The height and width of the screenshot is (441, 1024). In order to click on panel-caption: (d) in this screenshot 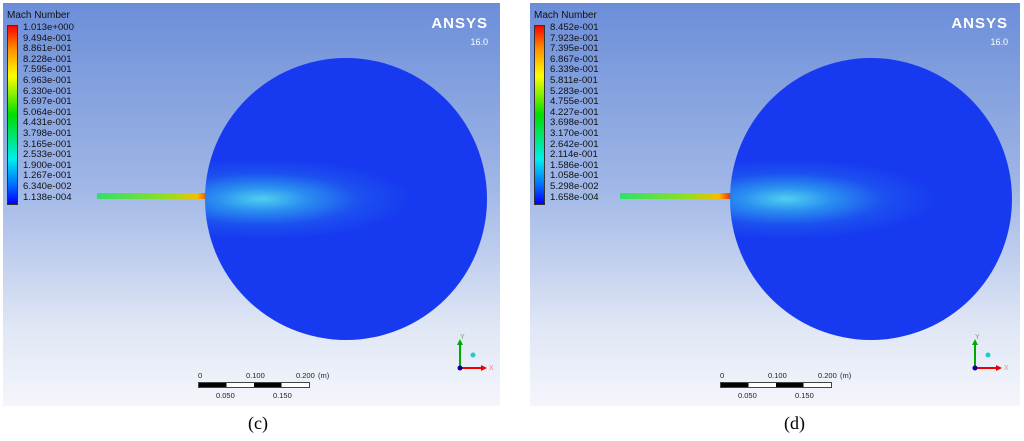, I will do `click(794, 423)`.